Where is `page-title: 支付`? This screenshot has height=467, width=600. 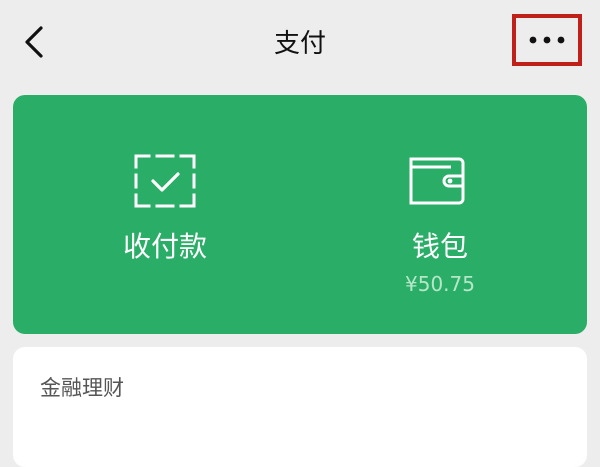 page-title: 支付 is located at coordinates (299, 44).